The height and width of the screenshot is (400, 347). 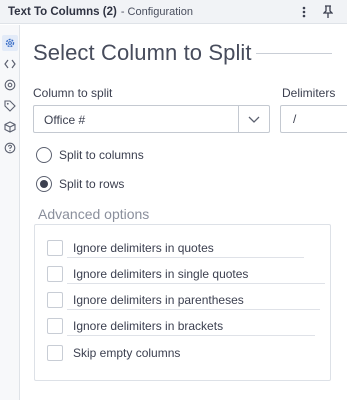 I want to click on window-titlebar: Text To Columns (2) - Configuration, so click(x=173, y=12).